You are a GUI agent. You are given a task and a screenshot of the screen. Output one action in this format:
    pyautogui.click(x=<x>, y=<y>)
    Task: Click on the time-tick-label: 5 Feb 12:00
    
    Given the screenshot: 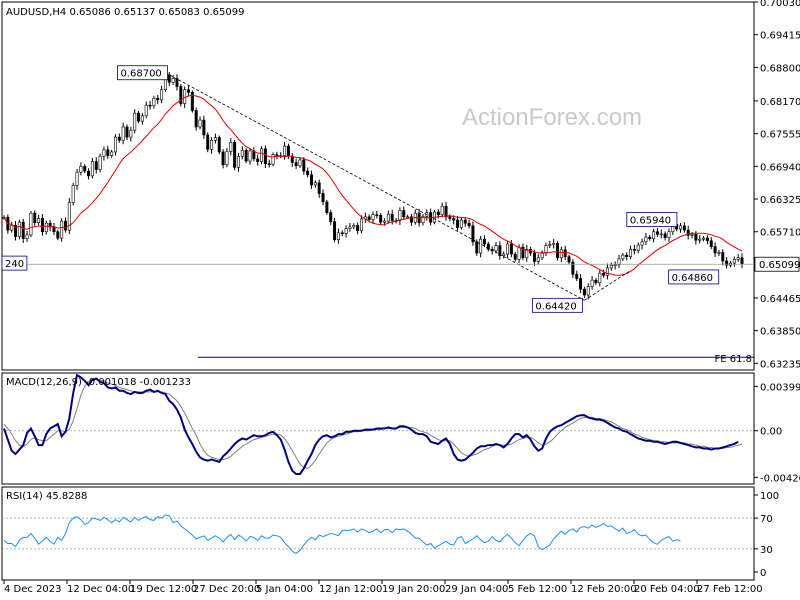 What is the action you would take?
    pyautogui.click(x=537, y=589)
    